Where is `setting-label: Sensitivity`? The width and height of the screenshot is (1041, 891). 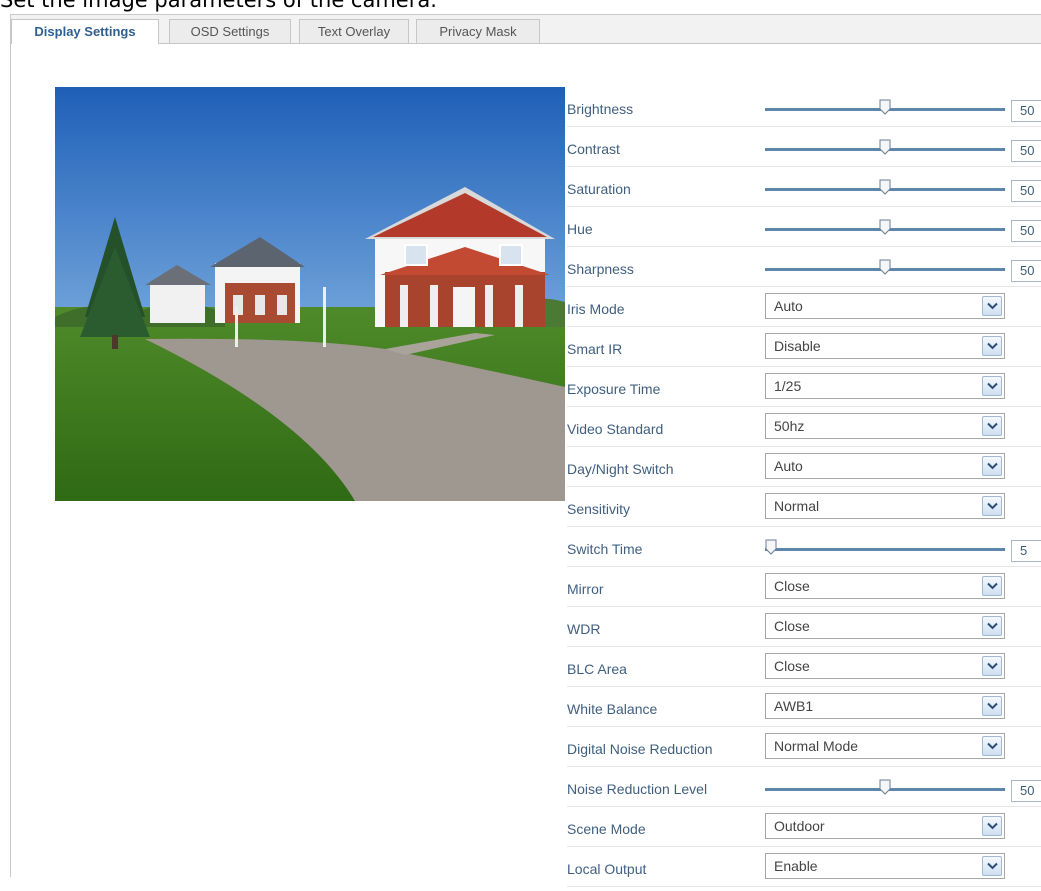
setting-label: Sensitivity is located at coordinates (599, 509).